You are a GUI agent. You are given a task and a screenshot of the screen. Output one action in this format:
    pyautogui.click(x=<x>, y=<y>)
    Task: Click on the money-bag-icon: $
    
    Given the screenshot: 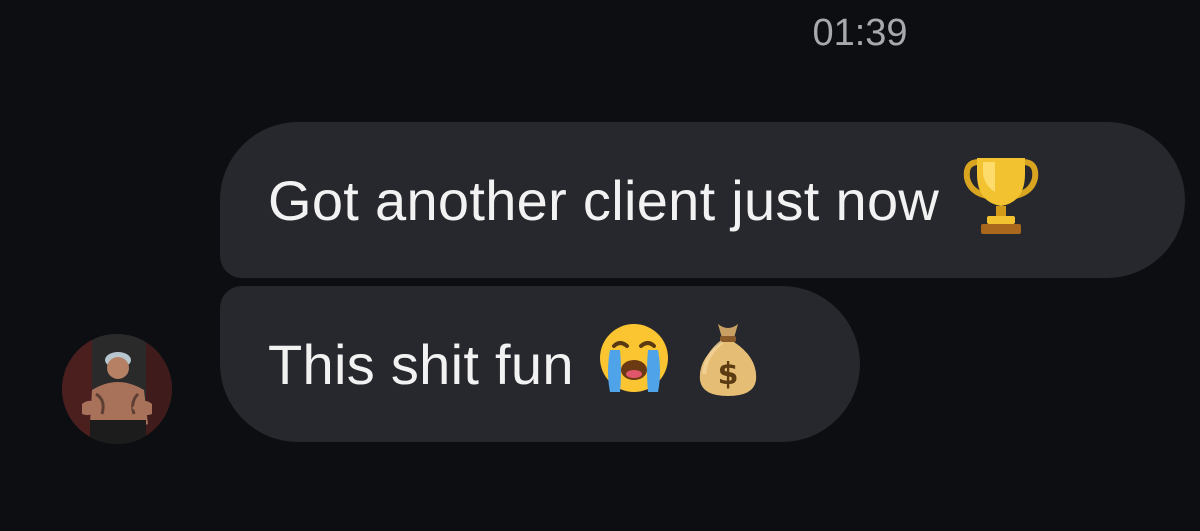 What is the action you would take?
    pyautogui.click(x=728, y=364)
    